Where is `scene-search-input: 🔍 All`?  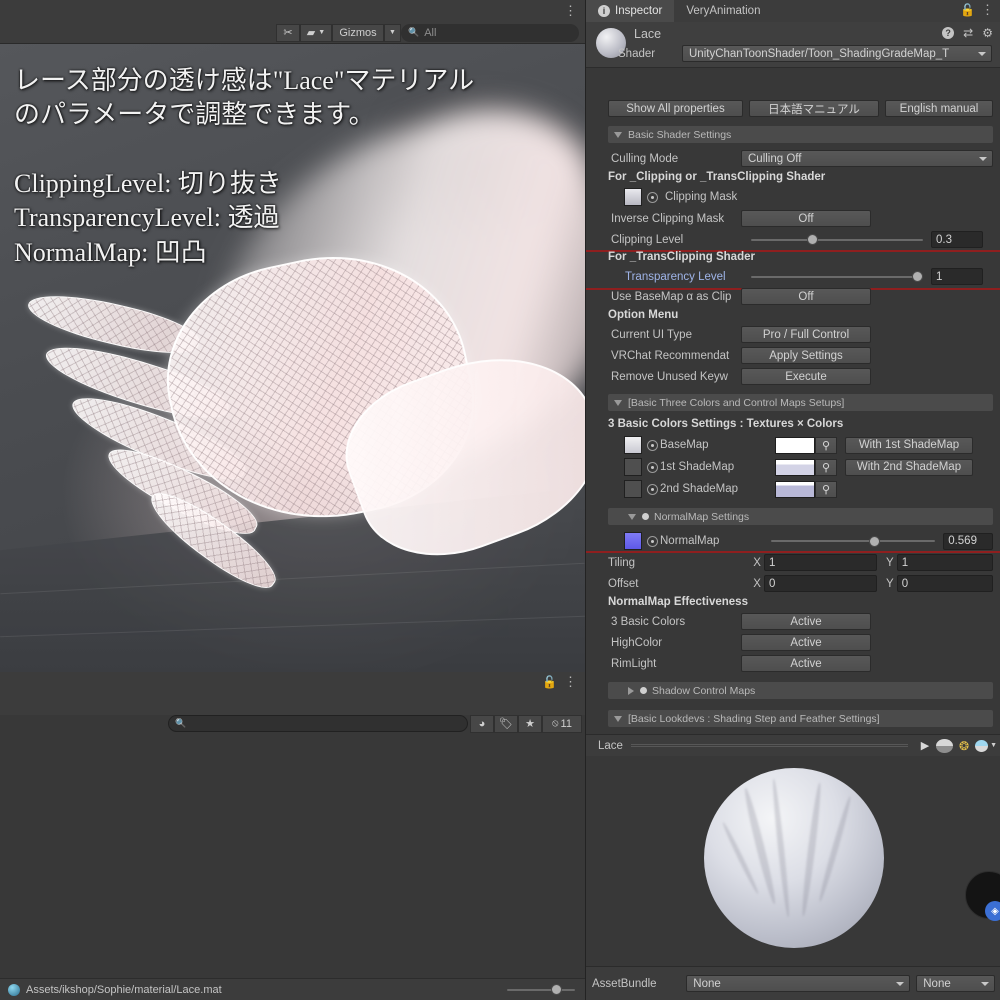
scene-search-input: 🔍 All is located at coordinates (490, 32).